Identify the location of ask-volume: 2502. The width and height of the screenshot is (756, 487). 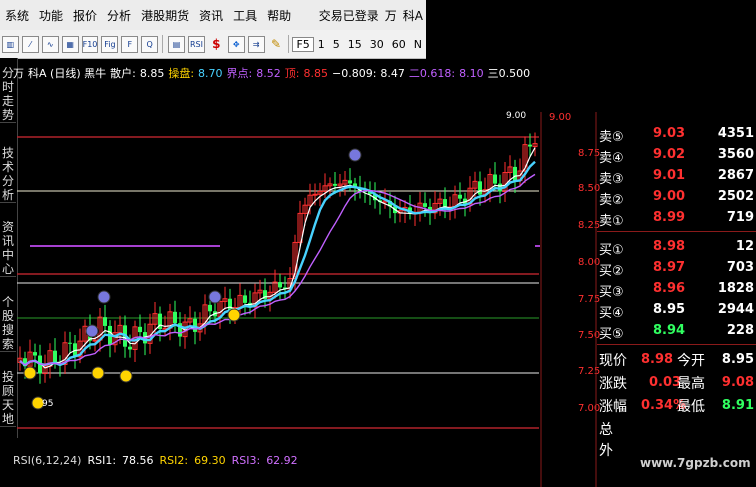
(735, 196).